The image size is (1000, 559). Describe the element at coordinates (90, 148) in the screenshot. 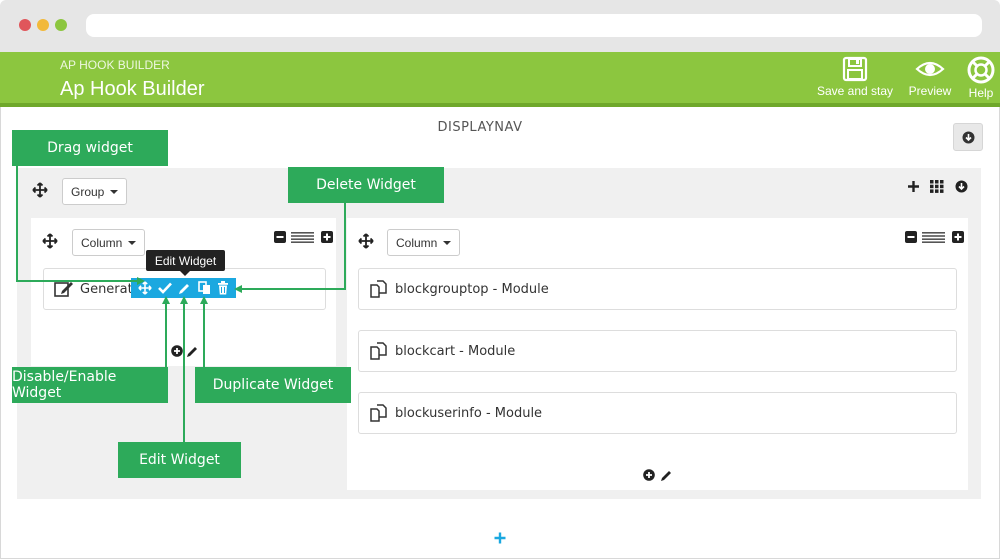

I see `callout-drag-widget: Drag widget` at that location.